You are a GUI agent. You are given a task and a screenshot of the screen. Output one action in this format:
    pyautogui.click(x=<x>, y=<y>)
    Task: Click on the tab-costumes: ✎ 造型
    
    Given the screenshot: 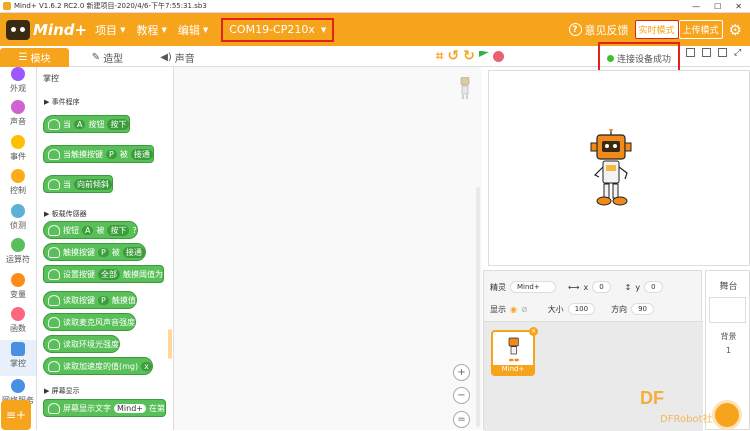 What is the action you would take?
    pyautogui.click(x=107, y=57)
    